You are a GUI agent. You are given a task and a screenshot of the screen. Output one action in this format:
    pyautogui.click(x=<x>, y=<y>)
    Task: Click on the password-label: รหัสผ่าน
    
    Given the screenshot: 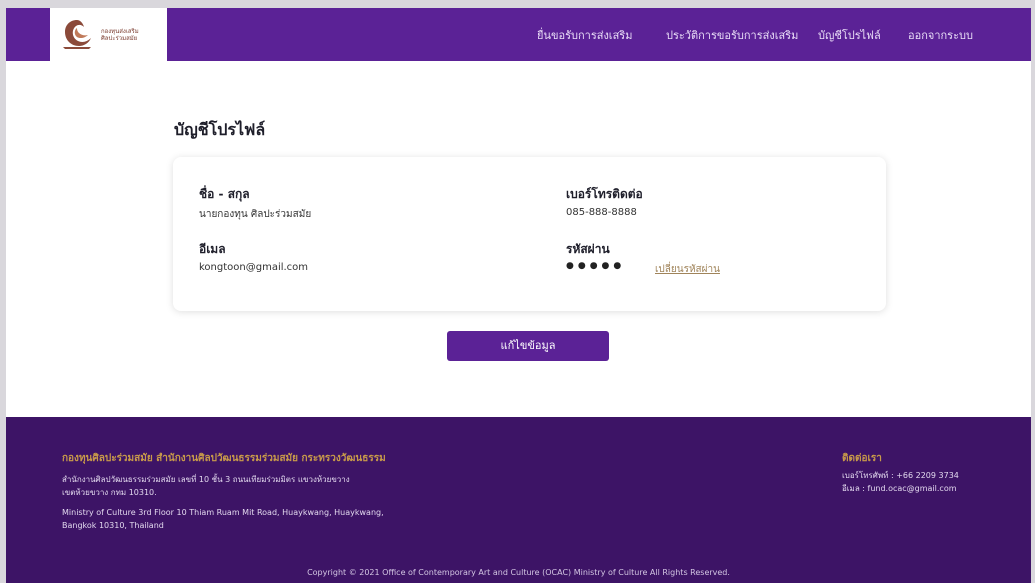 What is the action you would take?
    pyautogui.click(x=588, y=249)
    